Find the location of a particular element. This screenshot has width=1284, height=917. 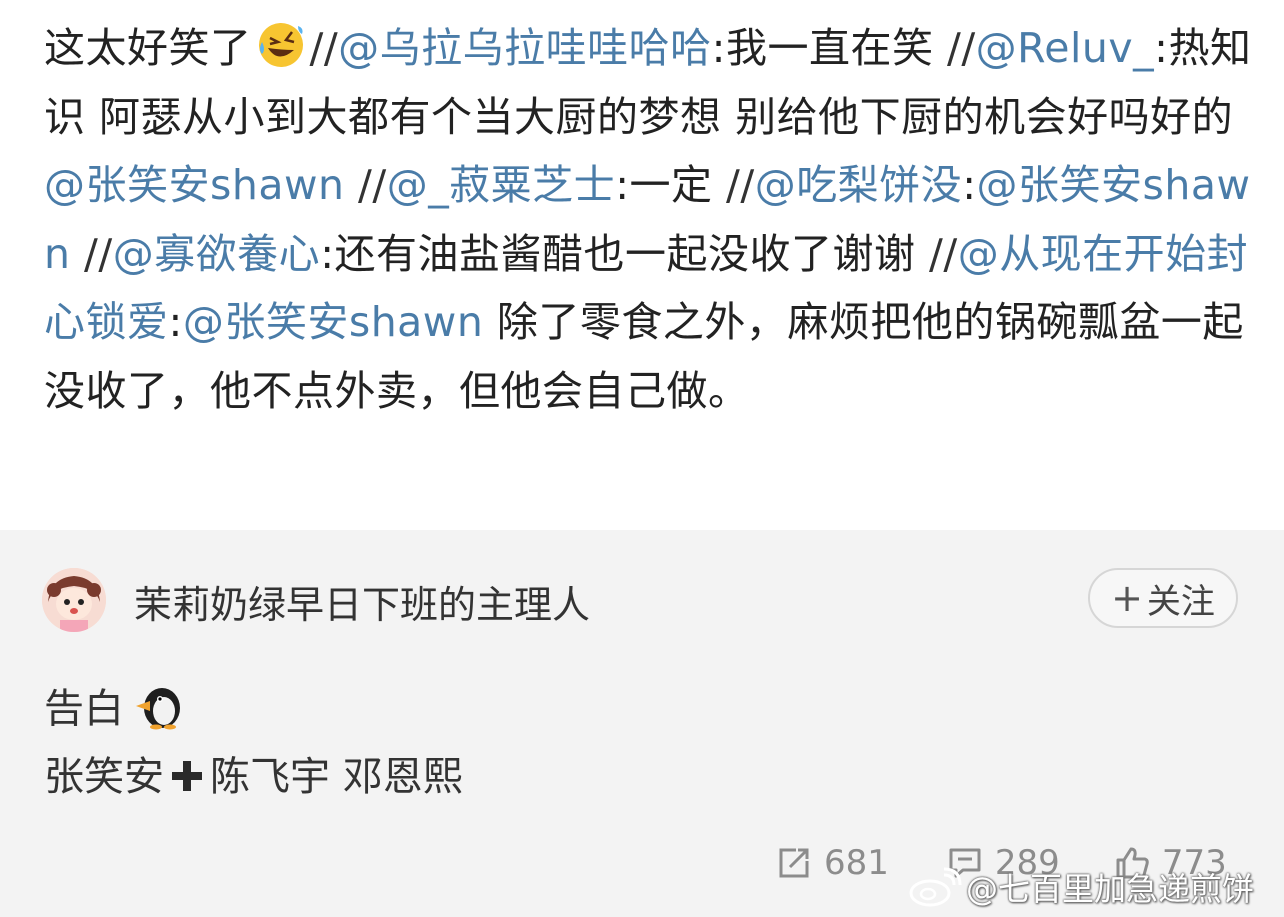

watermark-text: @七百里加急递煎饼 is located at coordinates (1110, 889).